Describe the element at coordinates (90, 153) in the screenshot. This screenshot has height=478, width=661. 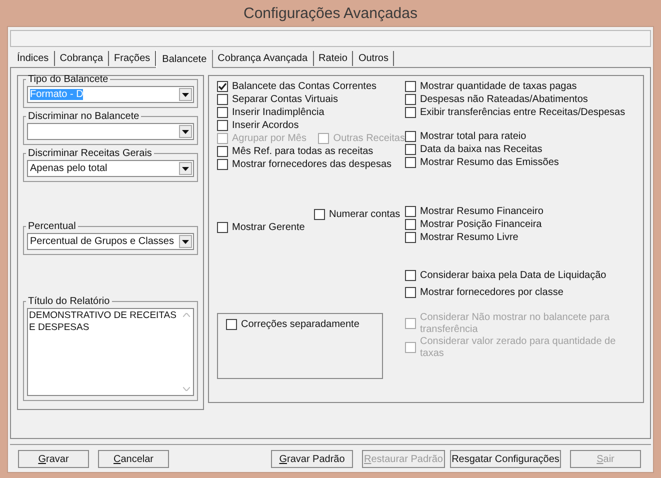
I see `group-label: Discriminar Receitas Gerais` at that location.